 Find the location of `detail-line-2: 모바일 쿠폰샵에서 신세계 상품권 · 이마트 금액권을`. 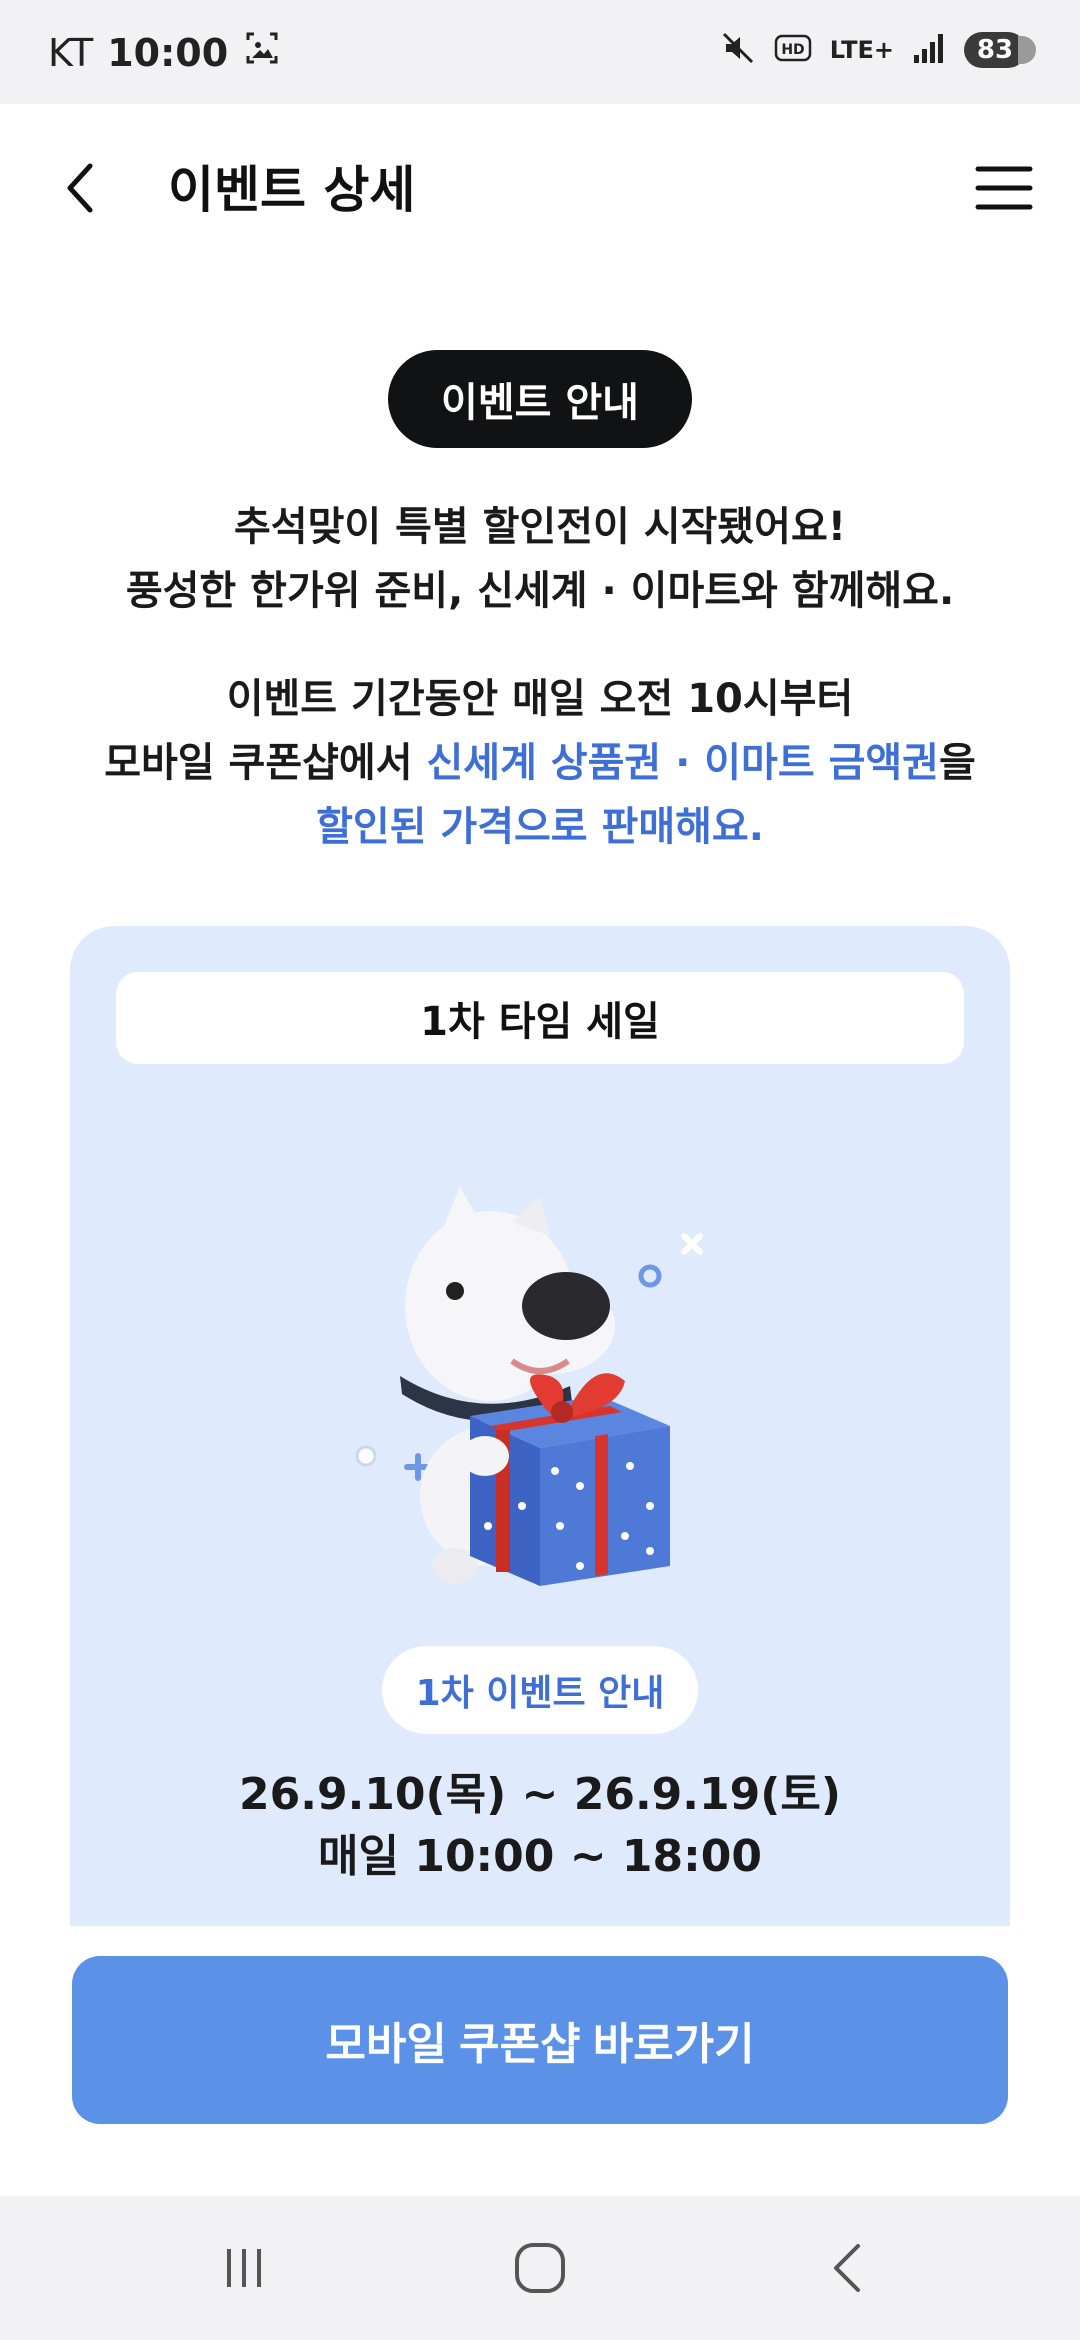

detail-line-2: 모바일 쿠폰샵에서 신세계 상품권 · 이마트 금액권을 is located at coordinates (540, 763).